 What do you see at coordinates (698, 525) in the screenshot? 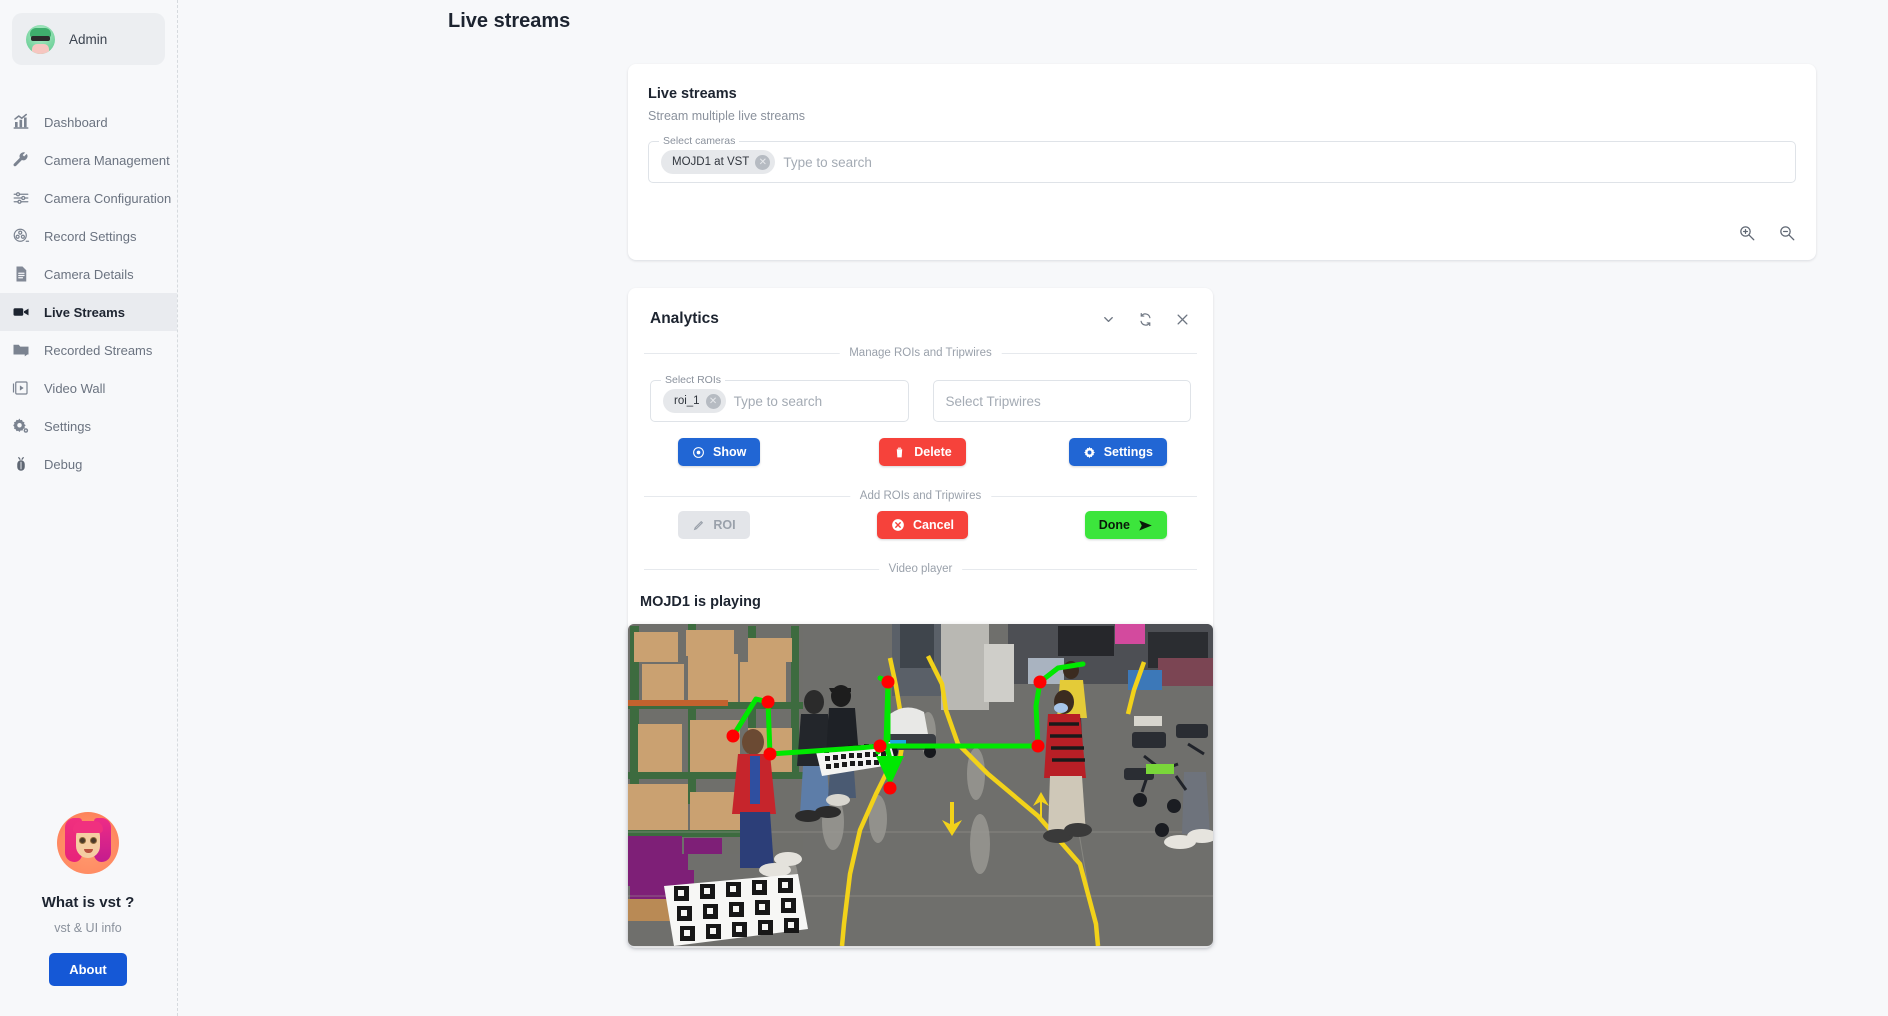
I see `pencil-icon` at bounding box center [698, 525].